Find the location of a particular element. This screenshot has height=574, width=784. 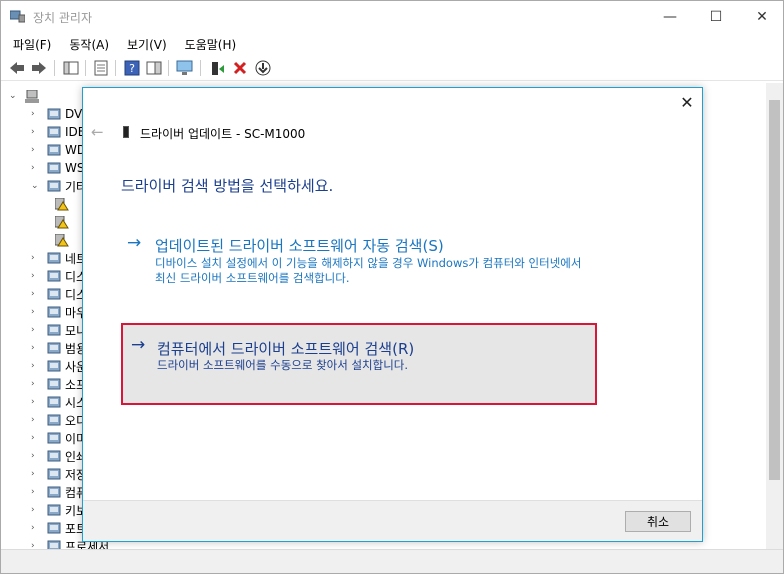

vertical-scrollbar is located at coordinates (774, 316).